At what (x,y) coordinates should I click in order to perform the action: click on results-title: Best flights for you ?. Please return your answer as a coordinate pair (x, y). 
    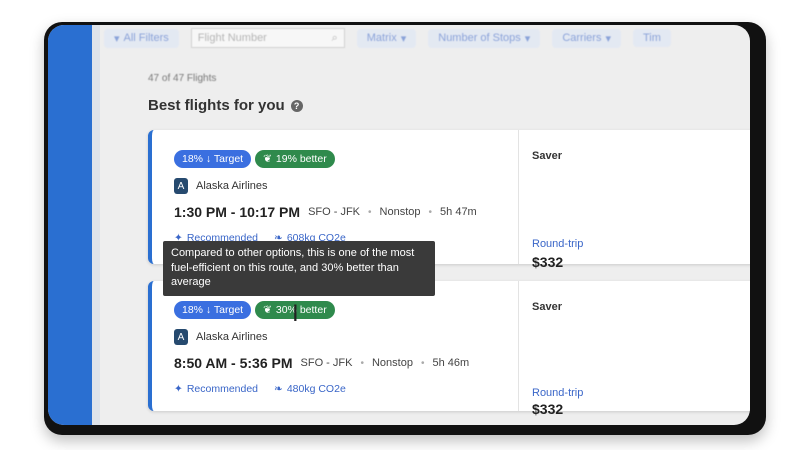
    Looking at the image, I should click on (225, 105).